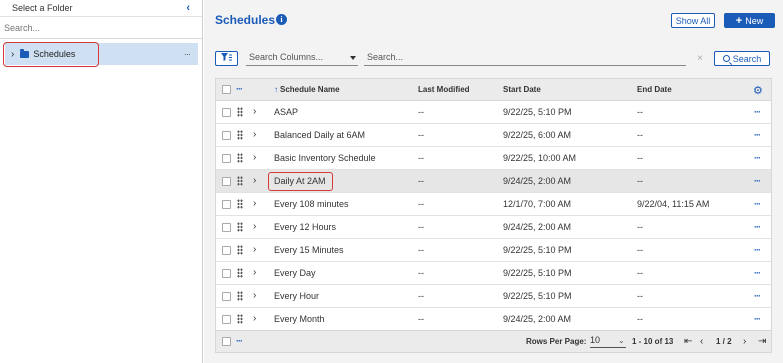 The width and height of the screenshot is (783, 363). I want to click on chevron-down-icon: ⌄, so click(621, 340).